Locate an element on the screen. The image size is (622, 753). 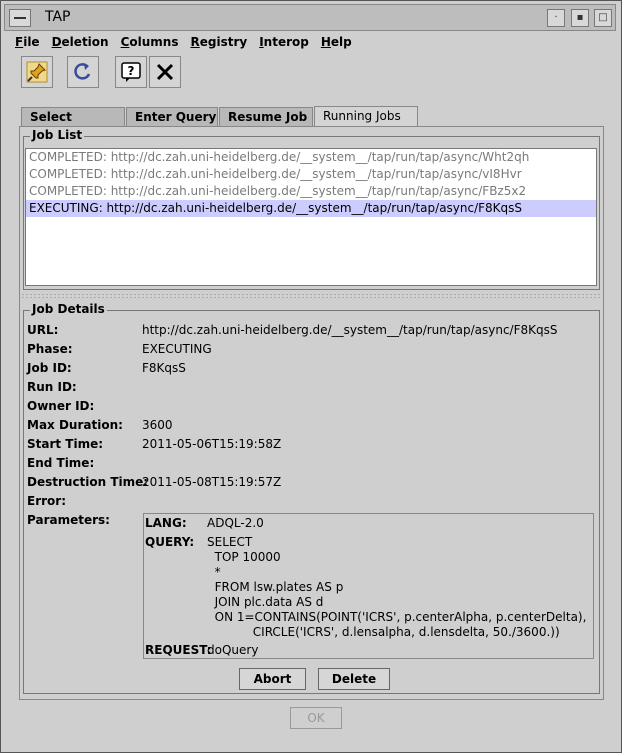
help-button: ? is located at coordinates (131, 72).